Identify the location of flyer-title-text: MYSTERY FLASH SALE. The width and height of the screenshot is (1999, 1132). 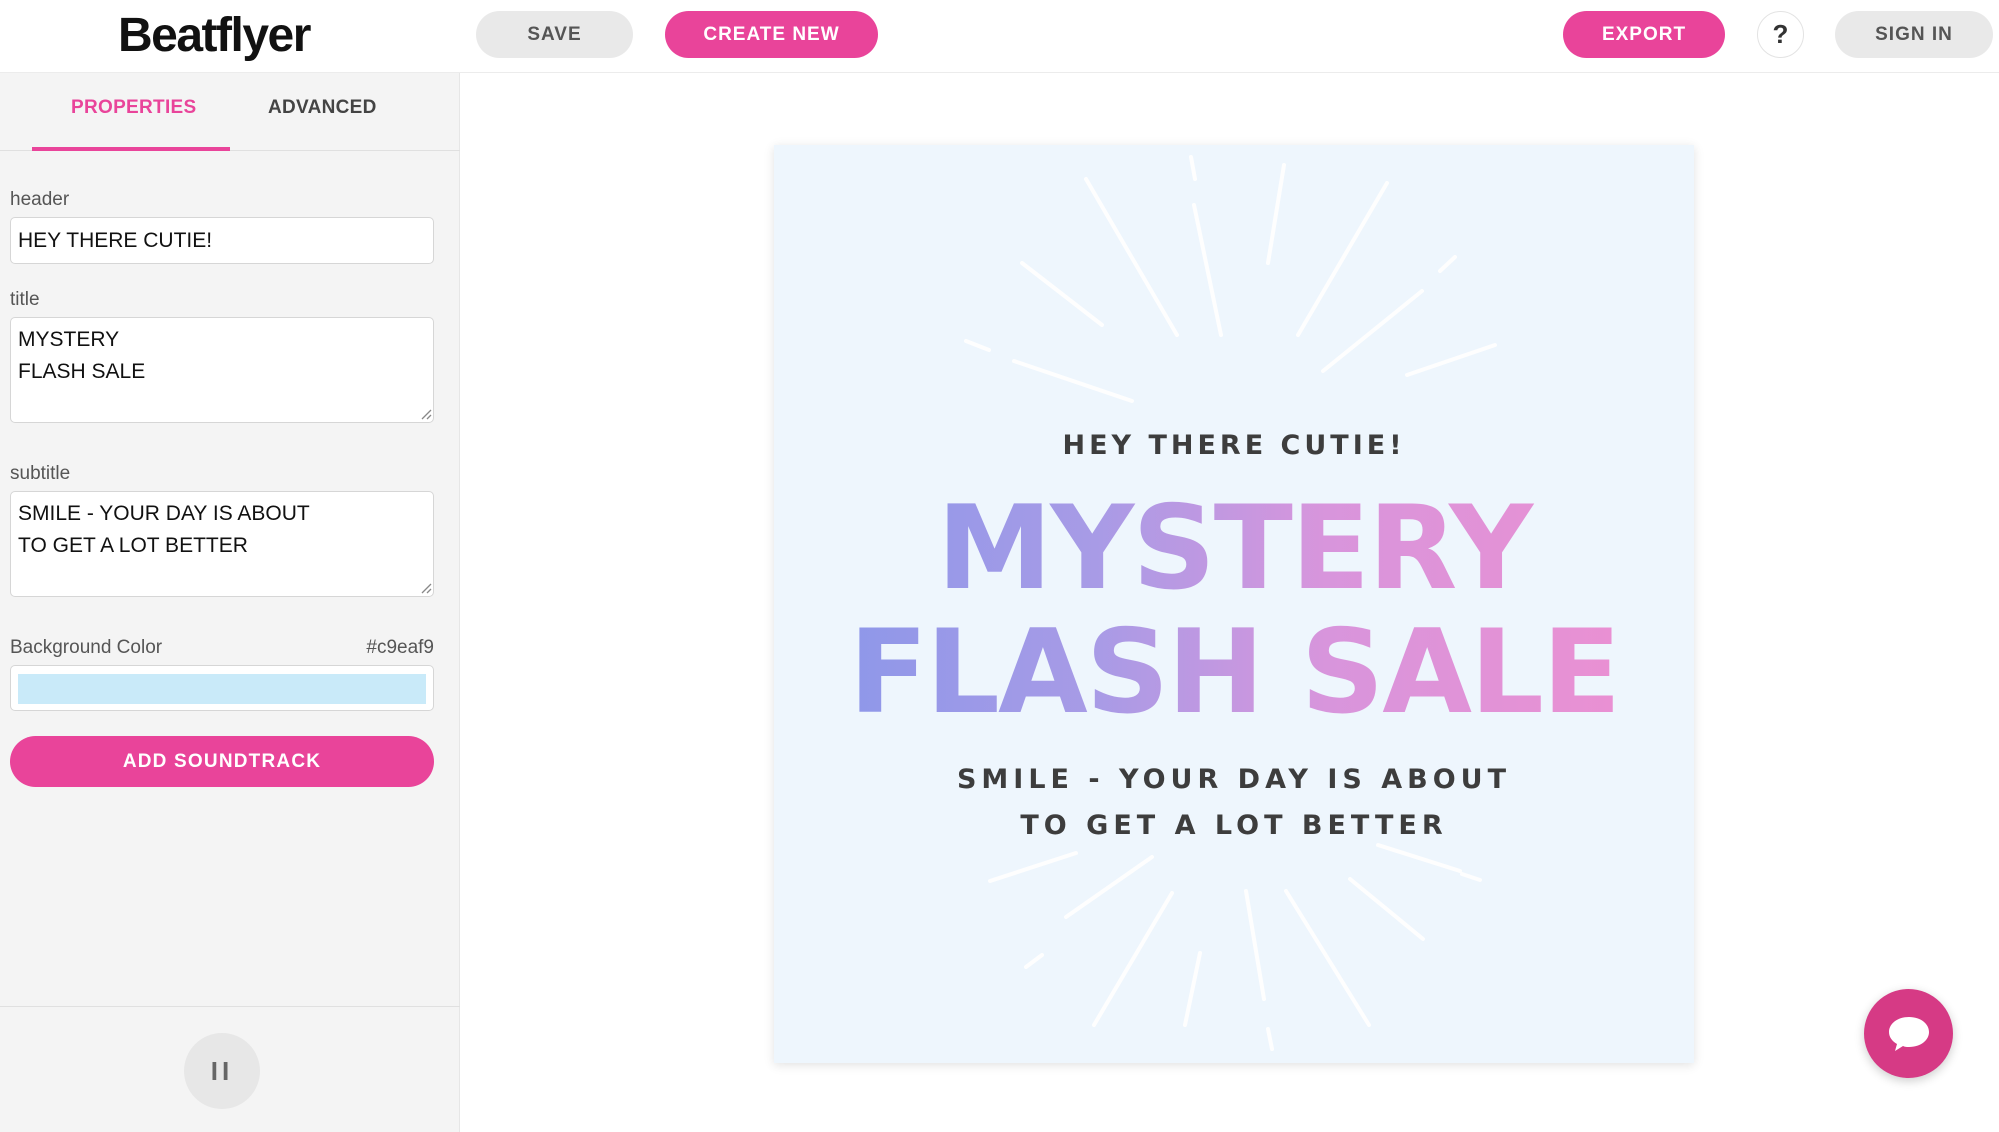
(1234, 611).